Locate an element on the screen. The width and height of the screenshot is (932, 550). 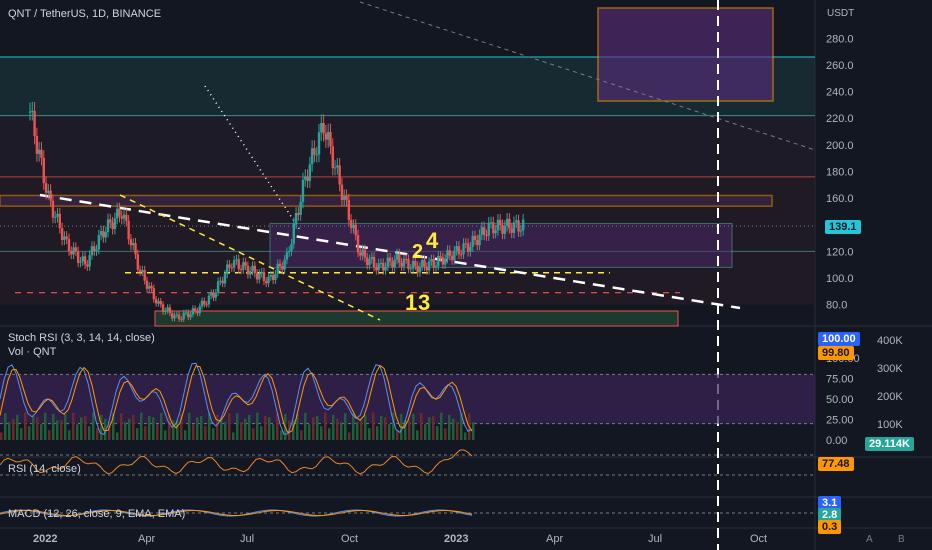
macd-indicator-label: MACD (12, 26, close, 9, EMA, EMA) is located at coordinates (96, 514).